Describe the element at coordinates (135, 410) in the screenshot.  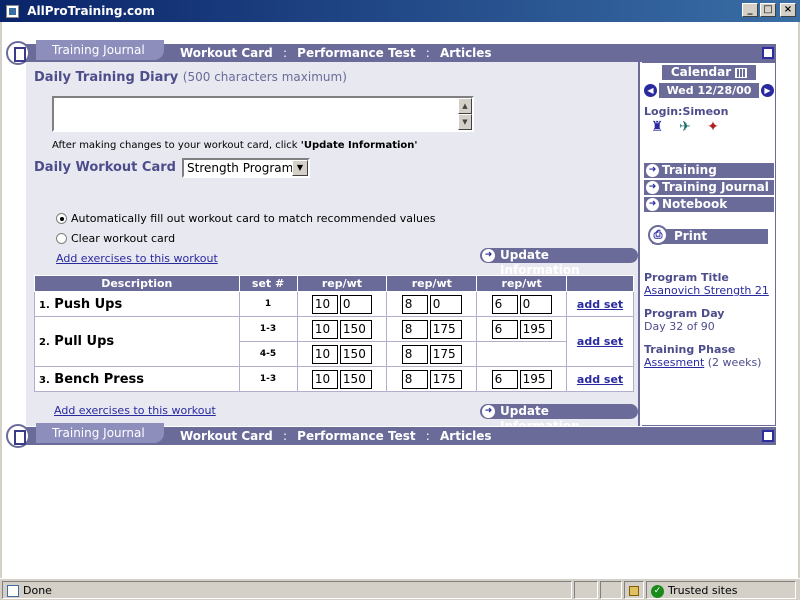
I see `add-exercises-link-bottom: Add exercises to this workout` at that location.